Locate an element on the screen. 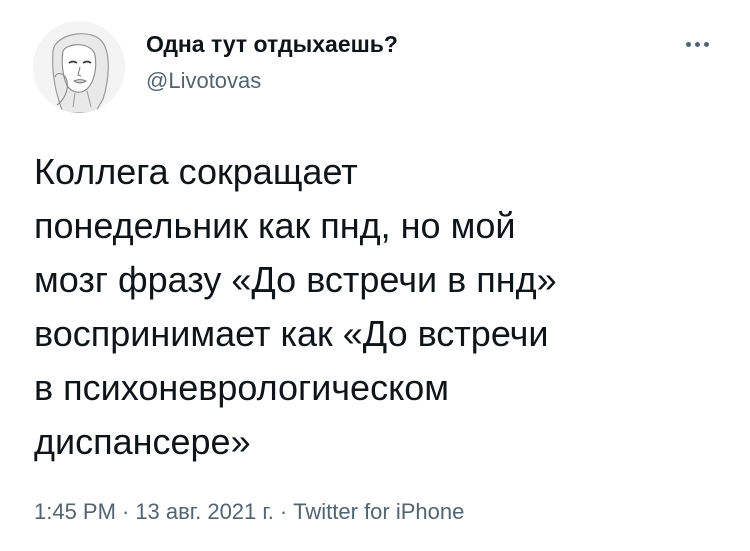 The width and height of the screenshot is (750, 551). author-handle: @Livotovas is located at coordinates (272, 81).